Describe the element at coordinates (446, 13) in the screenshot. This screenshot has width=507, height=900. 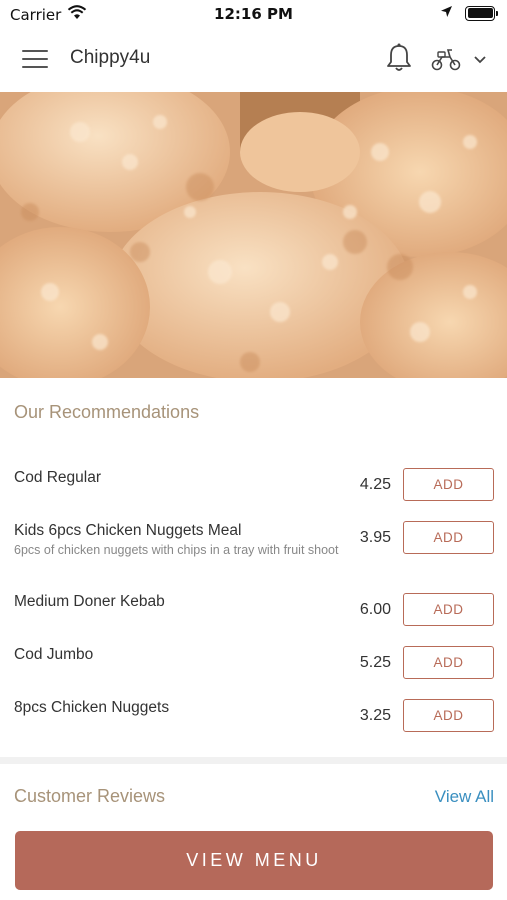
I see `location-arrow-icon` at that location.